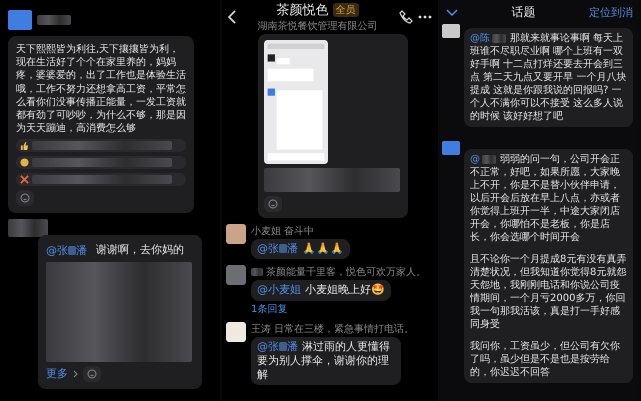 The height and width of the screenshot is (401, 641). I want to click on chevron-down-icon, so click(452, 12).